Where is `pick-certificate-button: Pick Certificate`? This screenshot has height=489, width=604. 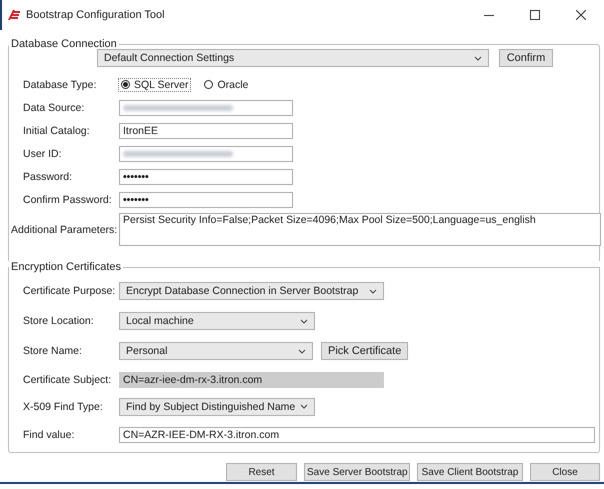 pick-certificate-button: Pick Certificate is located at coordinates (364, 351).